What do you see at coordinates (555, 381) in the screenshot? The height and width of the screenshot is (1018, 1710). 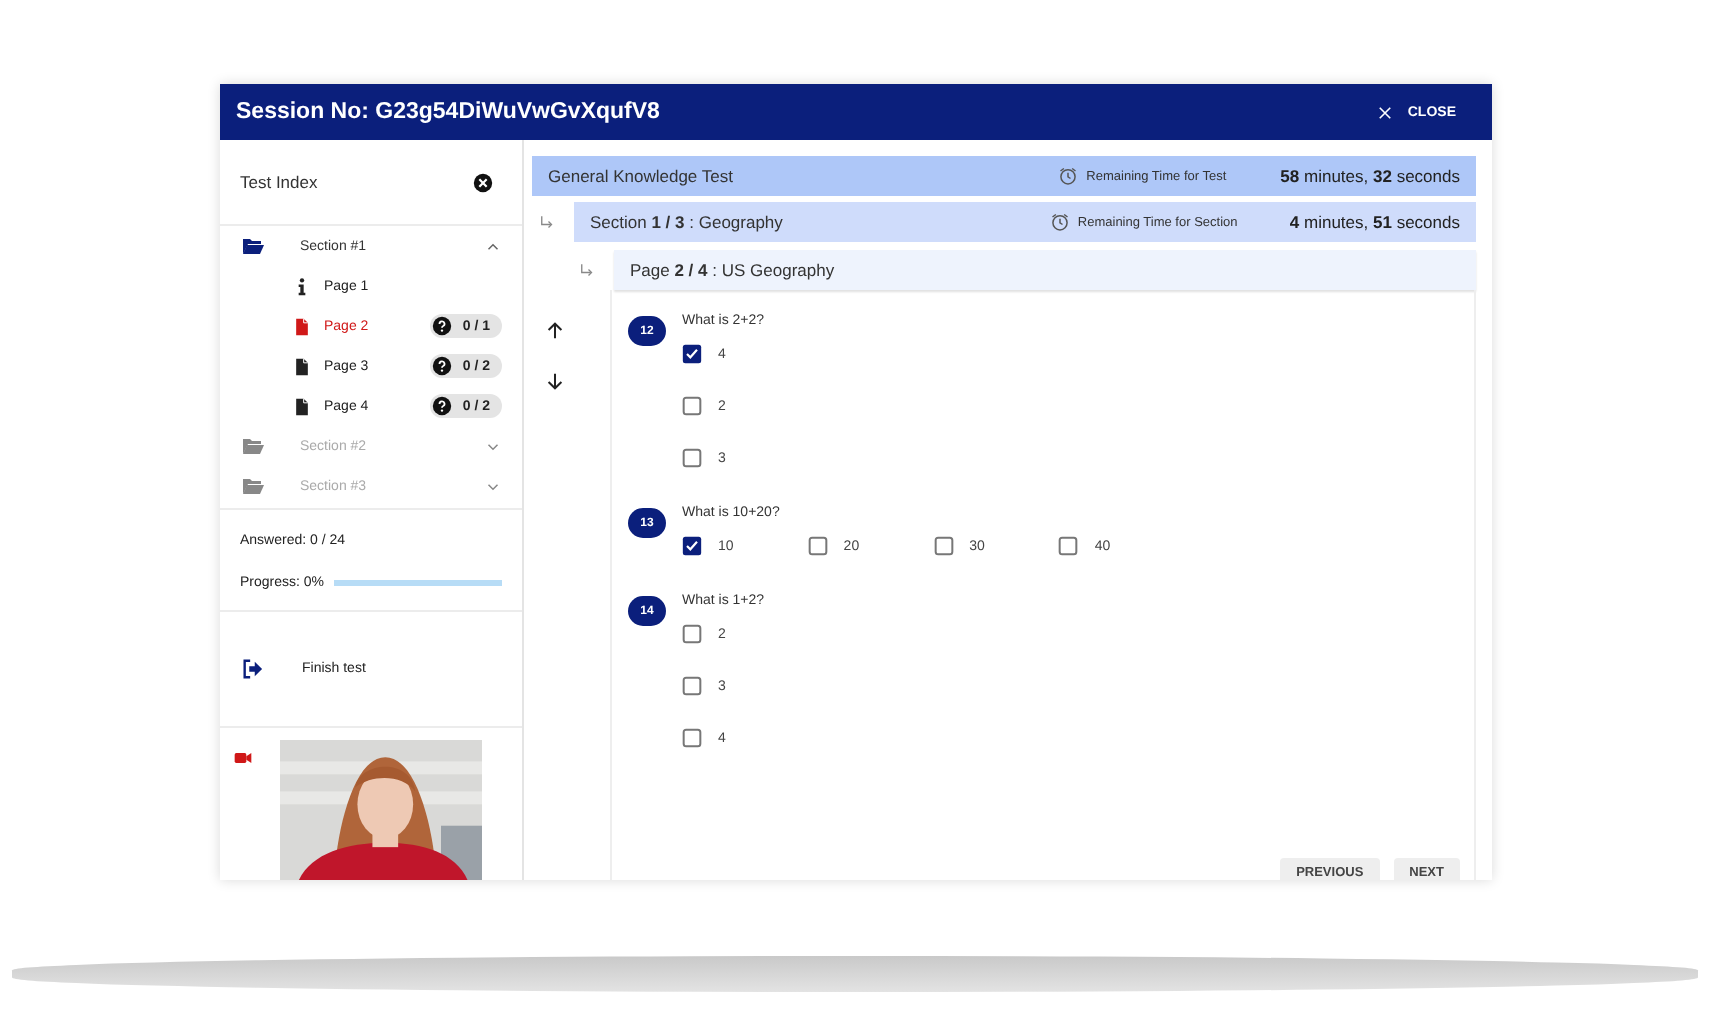 I see `arrow-down-icon` at bounding box center [555, 381].